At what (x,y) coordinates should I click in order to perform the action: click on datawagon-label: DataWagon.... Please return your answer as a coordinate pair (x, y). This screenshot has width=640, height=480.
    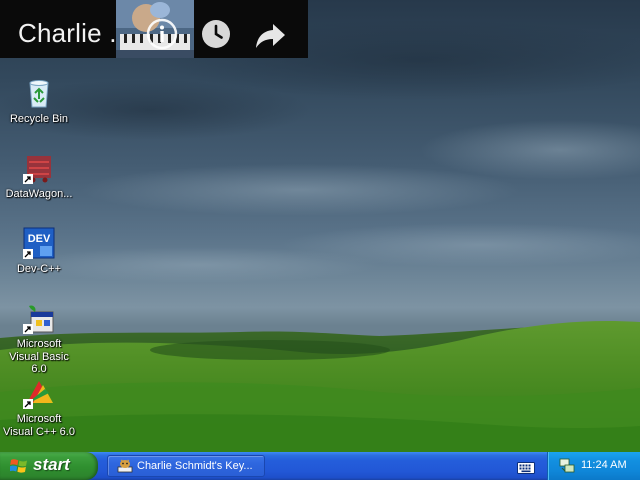
    Looking at the image, I should click on (39, 194).